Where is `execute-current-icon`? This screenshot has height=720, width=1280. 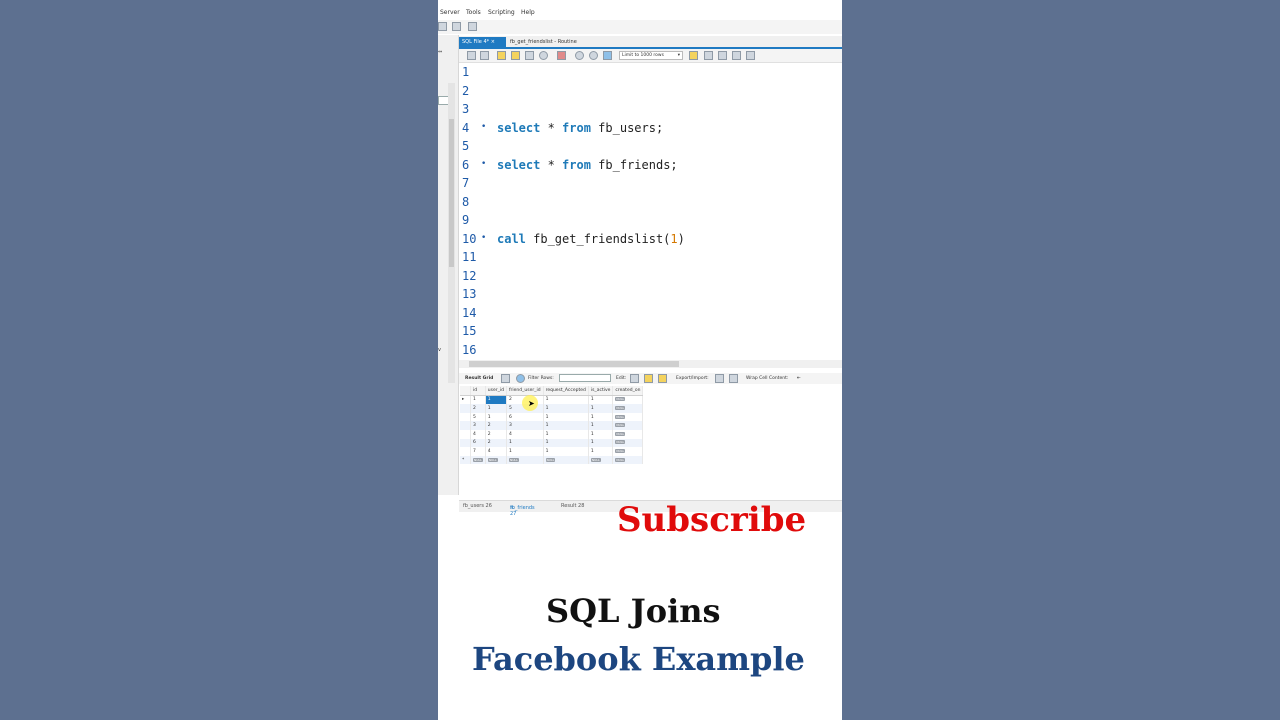 execute-current-icon is located at coordinates (515, 55).